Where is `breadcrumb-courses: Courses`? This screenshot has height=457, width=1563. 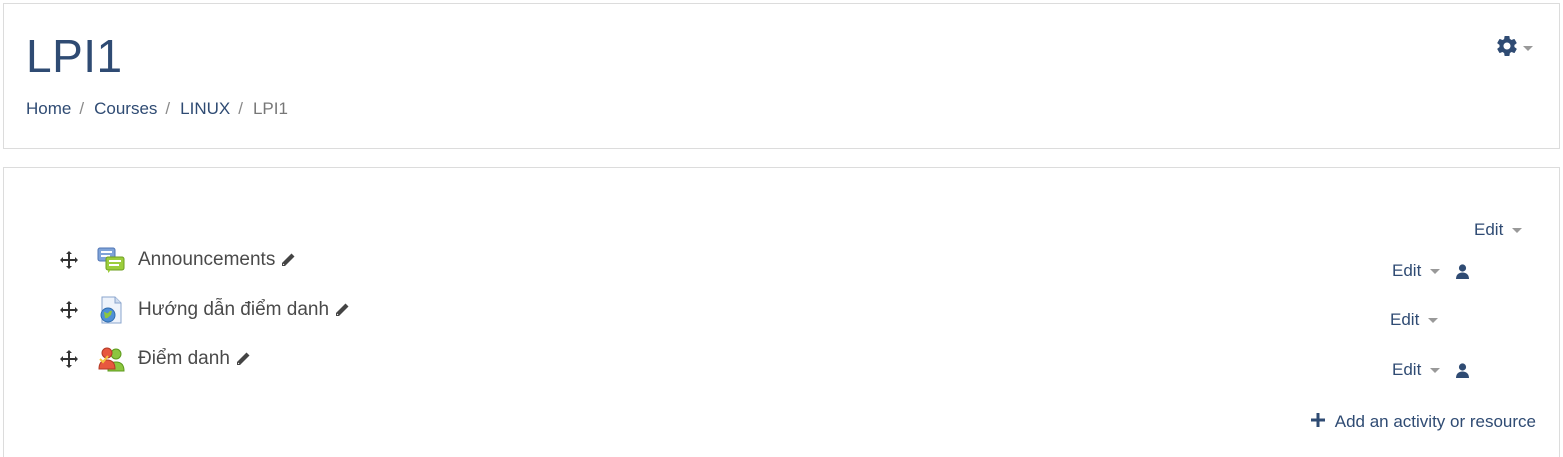
breadcrumb-courses: Courses is located at coordinates (125, 109).